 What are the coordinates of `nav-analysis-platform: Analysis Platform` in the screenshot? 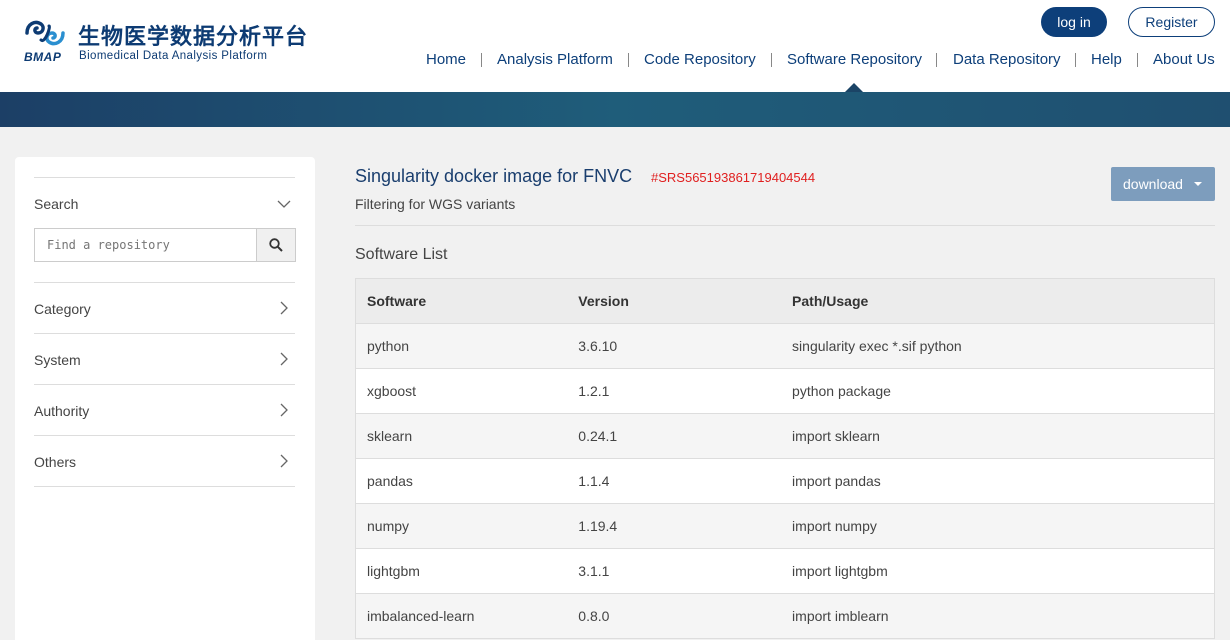 It's located at (555, 60).